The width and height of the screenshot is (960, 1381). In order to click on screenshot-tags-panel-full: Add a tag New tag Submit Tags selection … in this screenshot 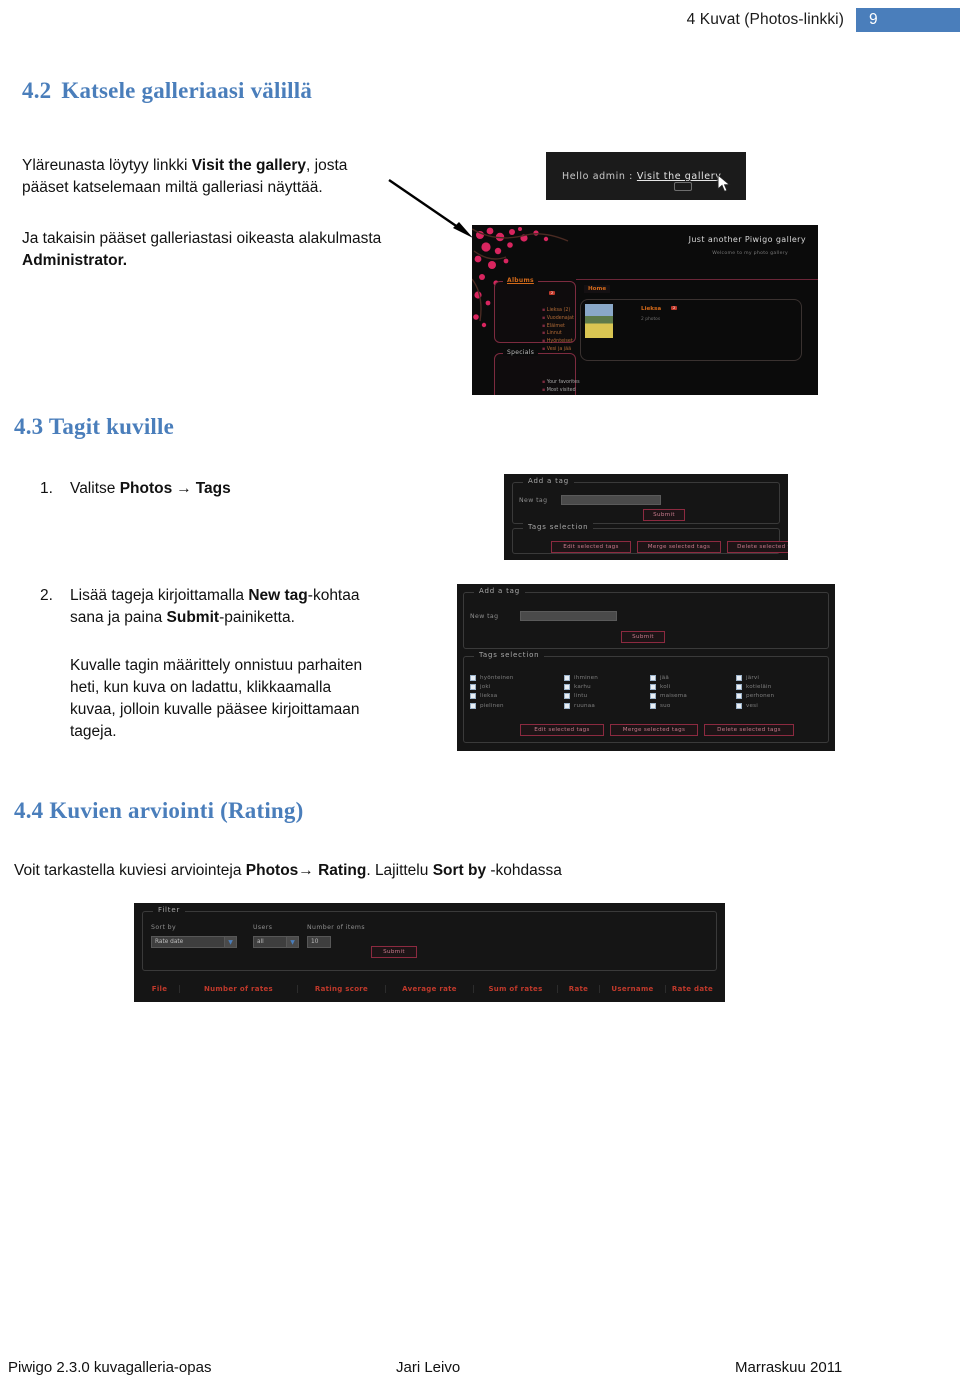, I will do `click(646, 667)`.